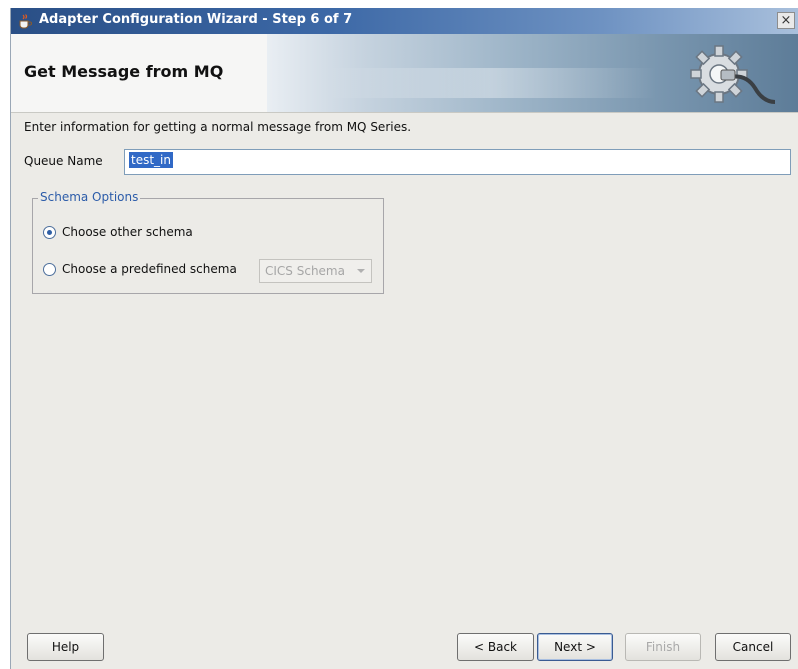 Image resolution: width=798 pixels, height=669 pixels. Describe the element at coordinates (49, 269) in the screenshot. I see `radio-unselected-icon` at that location.